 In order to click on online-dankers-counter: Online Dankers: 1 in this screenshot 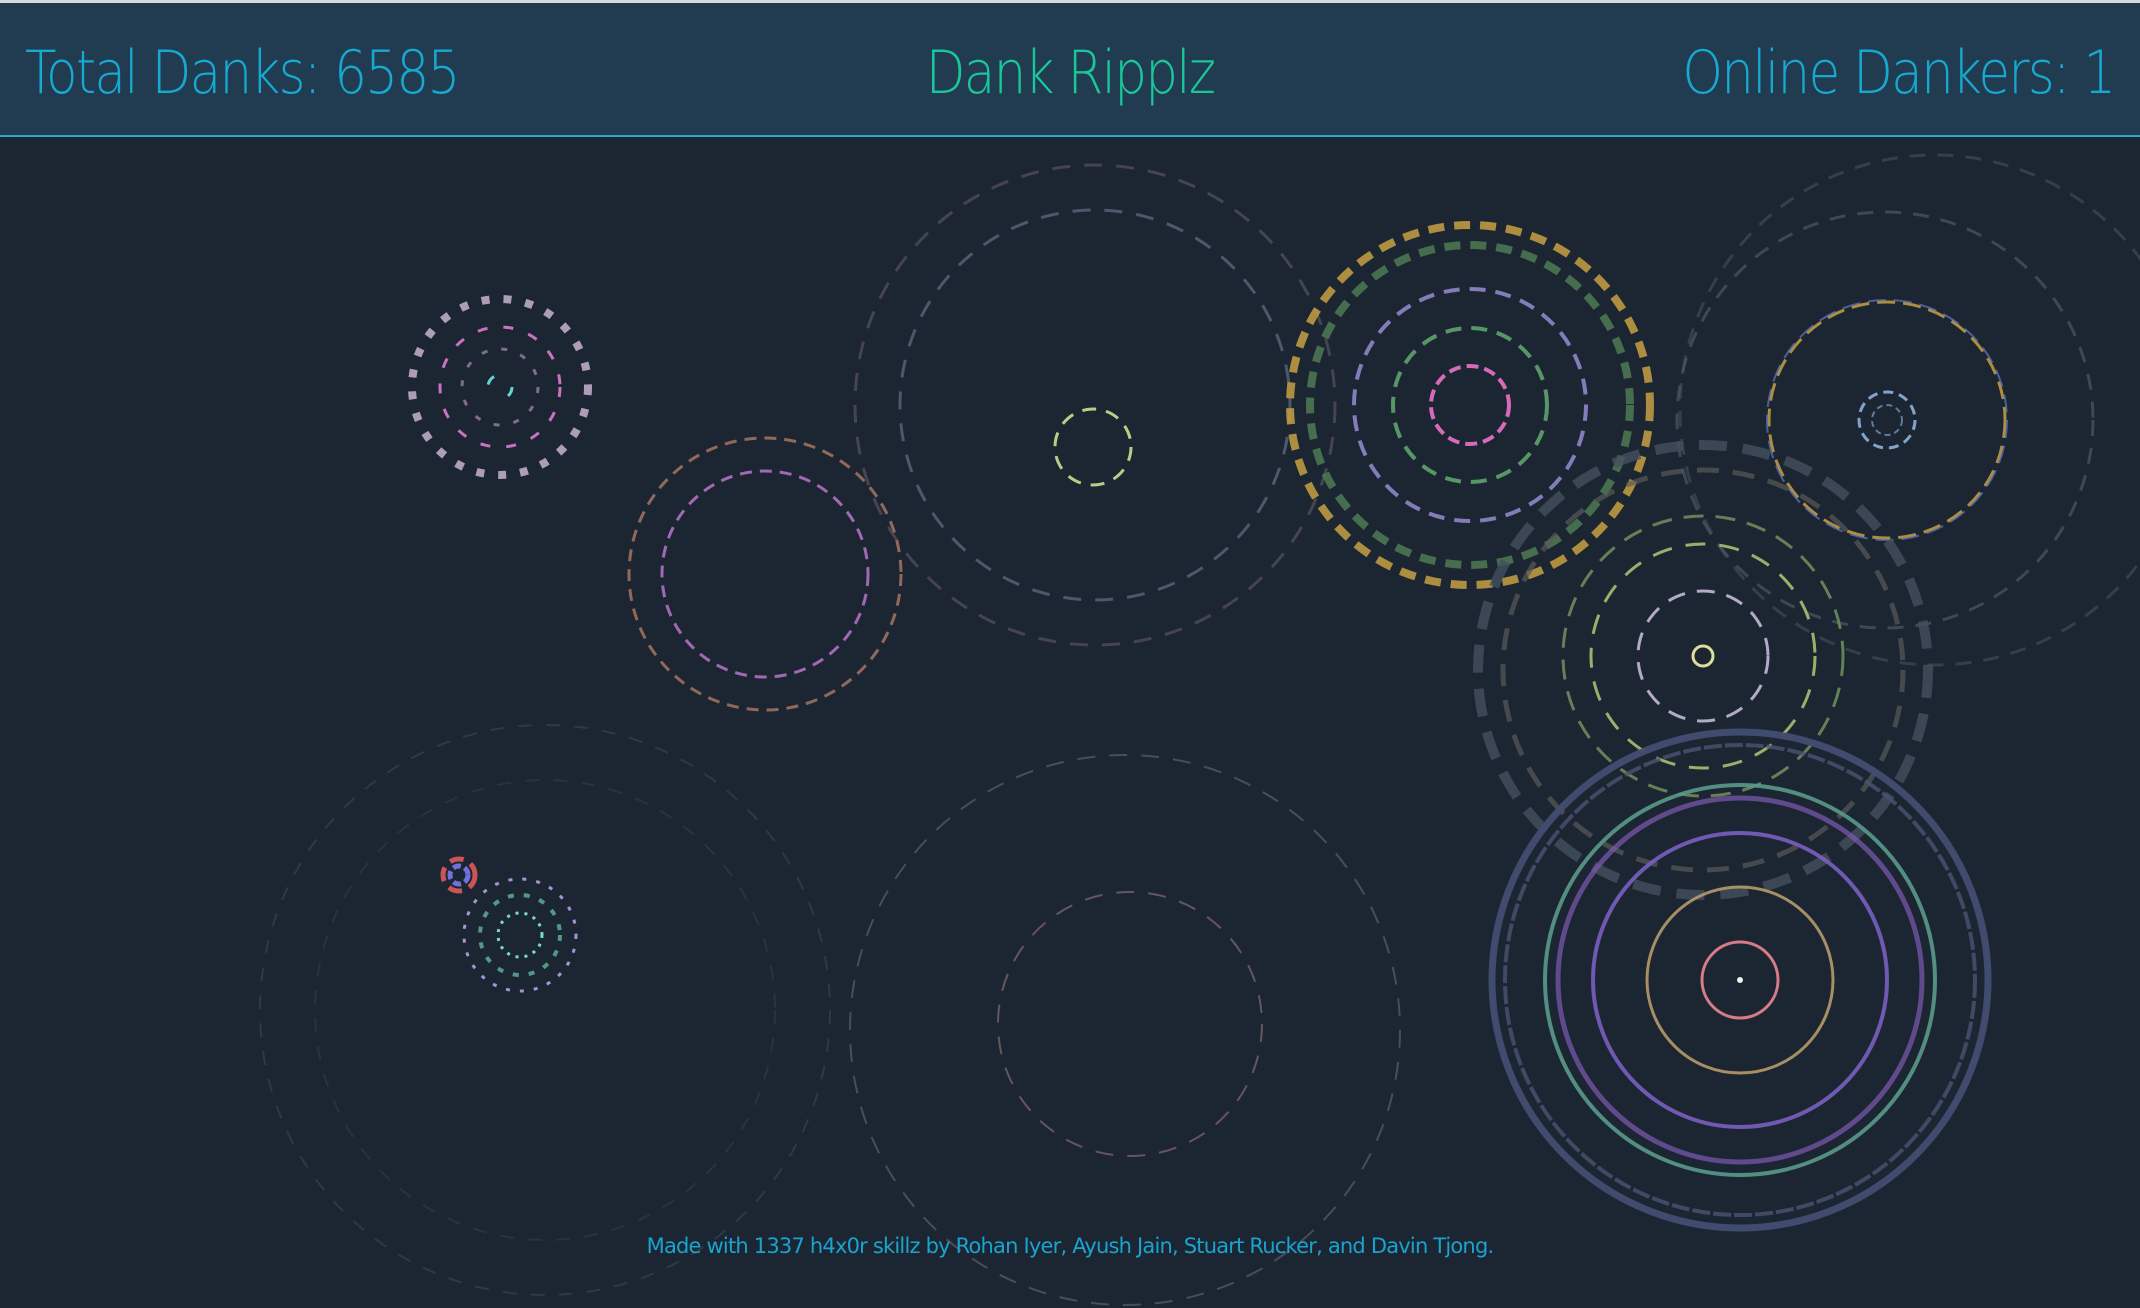, I will do `click(1899, 73)`.